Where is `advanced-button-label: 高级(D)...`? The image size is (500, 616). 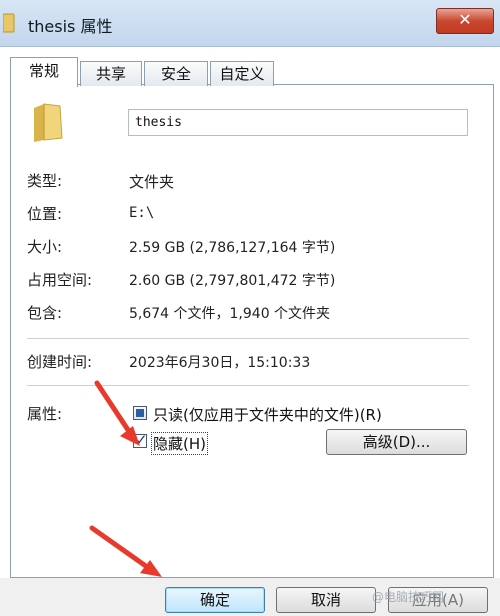
advanced-button-label: 高级(D)... is located at coordinates (396, 442).